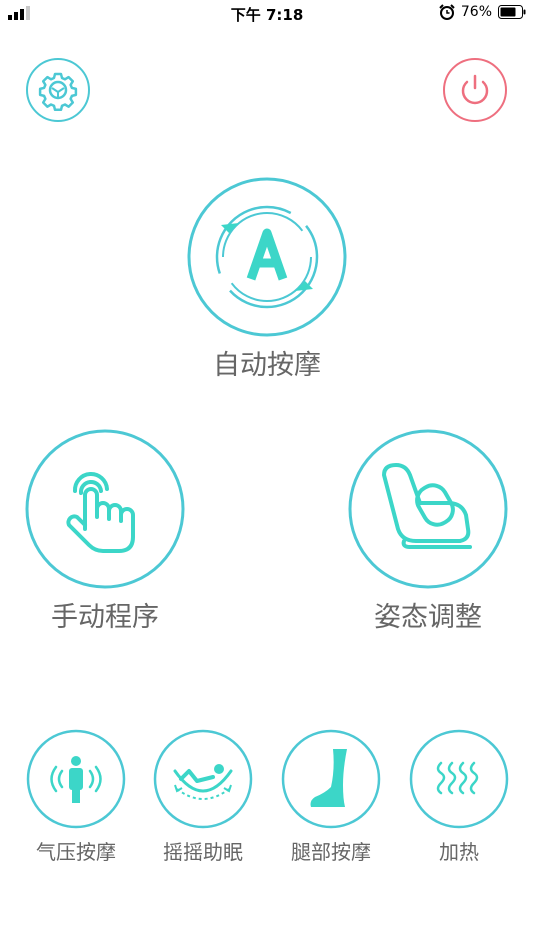  I want to click on auto-icon, so click(267, 257).